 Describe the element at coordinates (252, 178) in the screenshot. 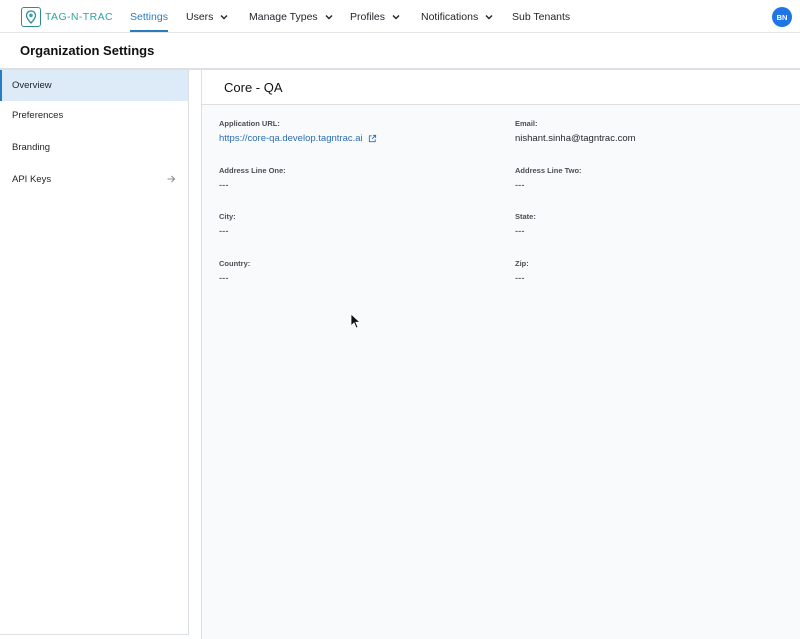

I see `address-line-one-field: Address Line One: ---` at that location.